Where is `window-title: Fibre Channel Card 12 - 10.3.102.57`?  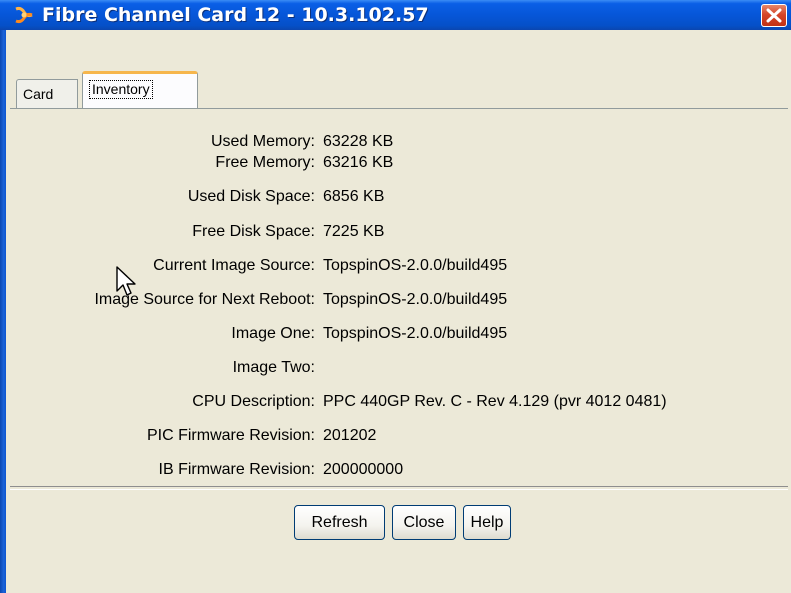
window-title: Fibre Channel Card 12 - 10.3.102.57 is located at coordinates (235, 15).